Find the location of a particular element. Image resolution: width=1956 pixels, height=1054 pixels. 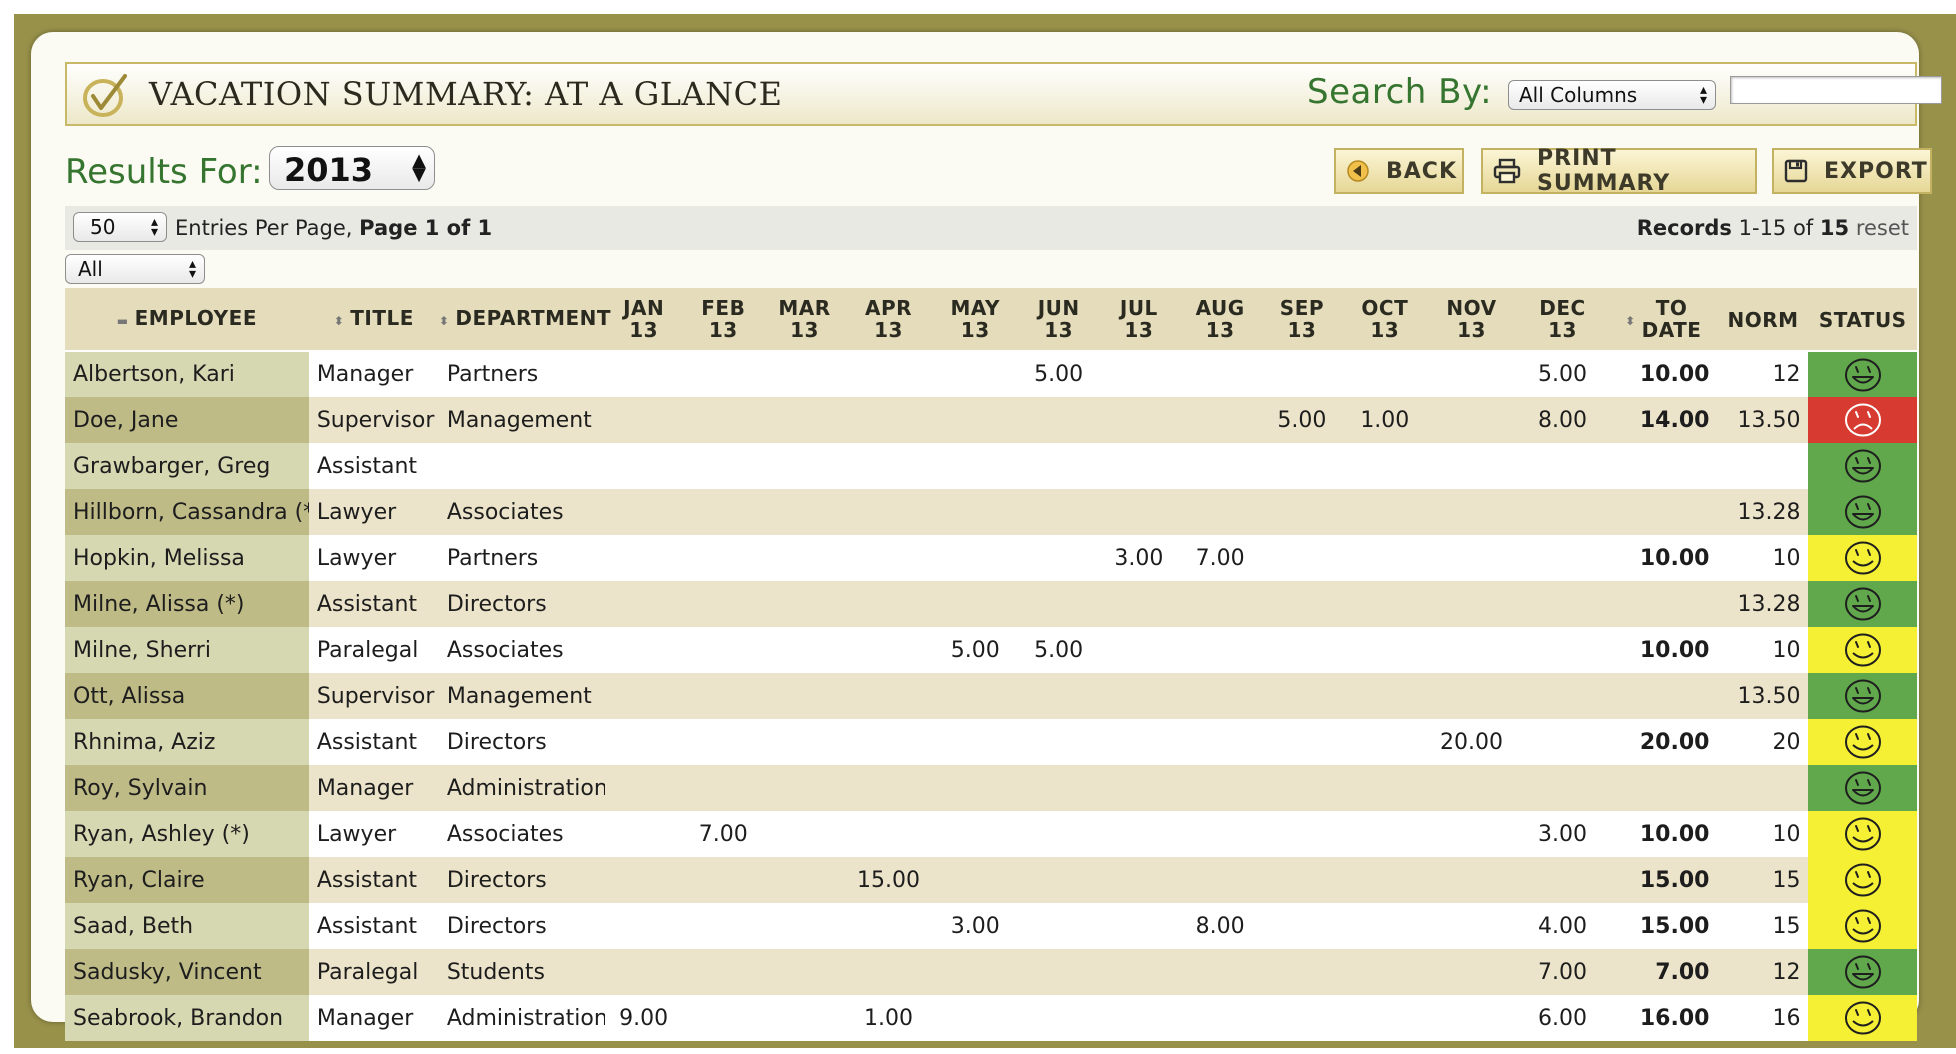

column-header-month: APR 13 is located at coordinates (888, 320).